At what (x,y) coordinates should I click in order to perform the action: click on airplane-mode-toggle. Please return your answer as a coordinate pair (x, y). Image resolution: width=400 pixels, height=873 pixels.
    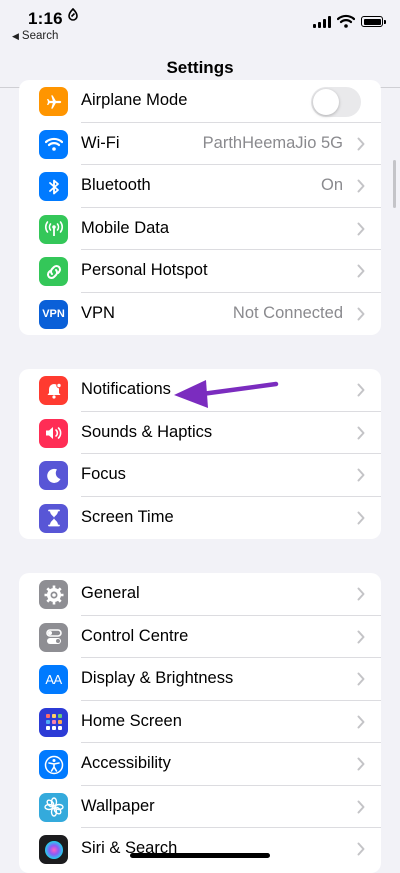
    Looking at the image, I should click on (336, 102).